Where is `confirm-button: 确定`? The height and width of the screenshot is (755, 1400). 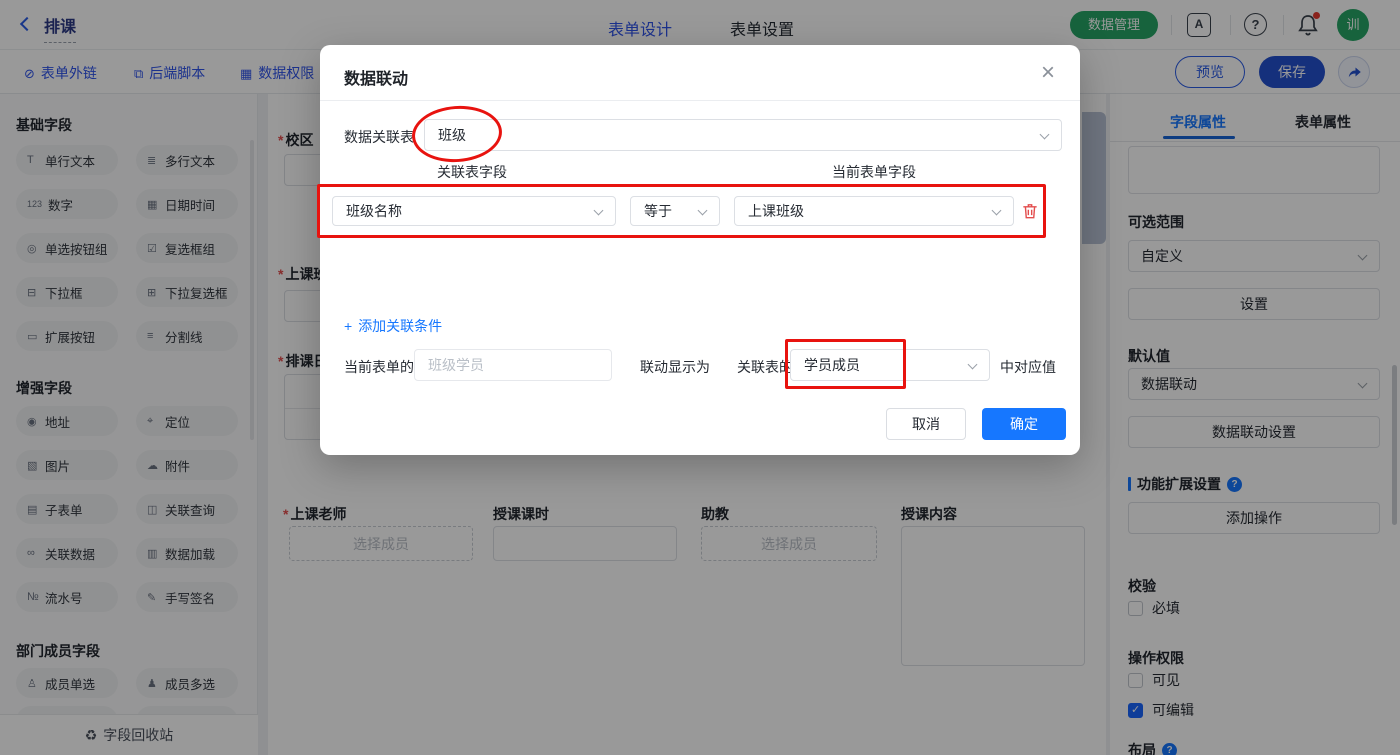 confirm-button: 确定 is located at coordinates (1024, 424).